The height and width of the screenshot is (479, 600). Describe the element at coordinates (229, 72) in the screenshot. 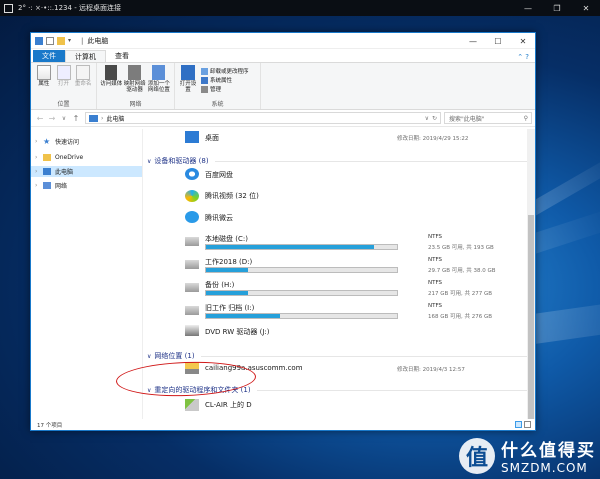

I see `uninstall-label: 卸载或更改程序` at that location.